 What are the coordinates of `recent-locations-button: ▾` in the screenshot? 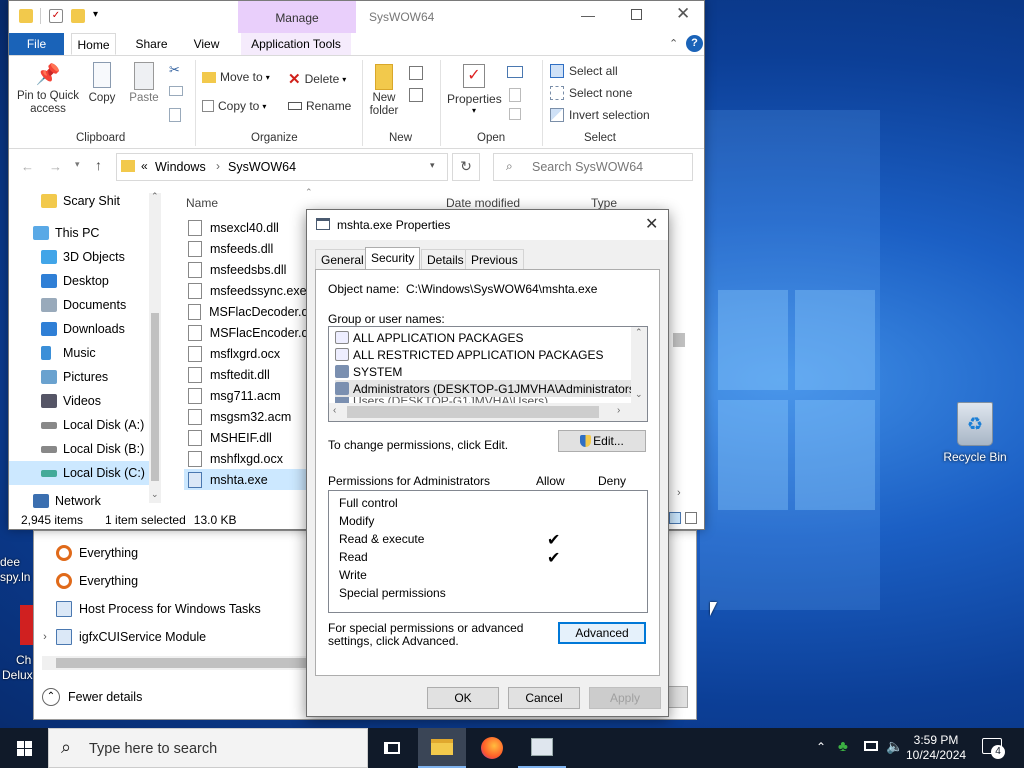 It's located at (77, 164).